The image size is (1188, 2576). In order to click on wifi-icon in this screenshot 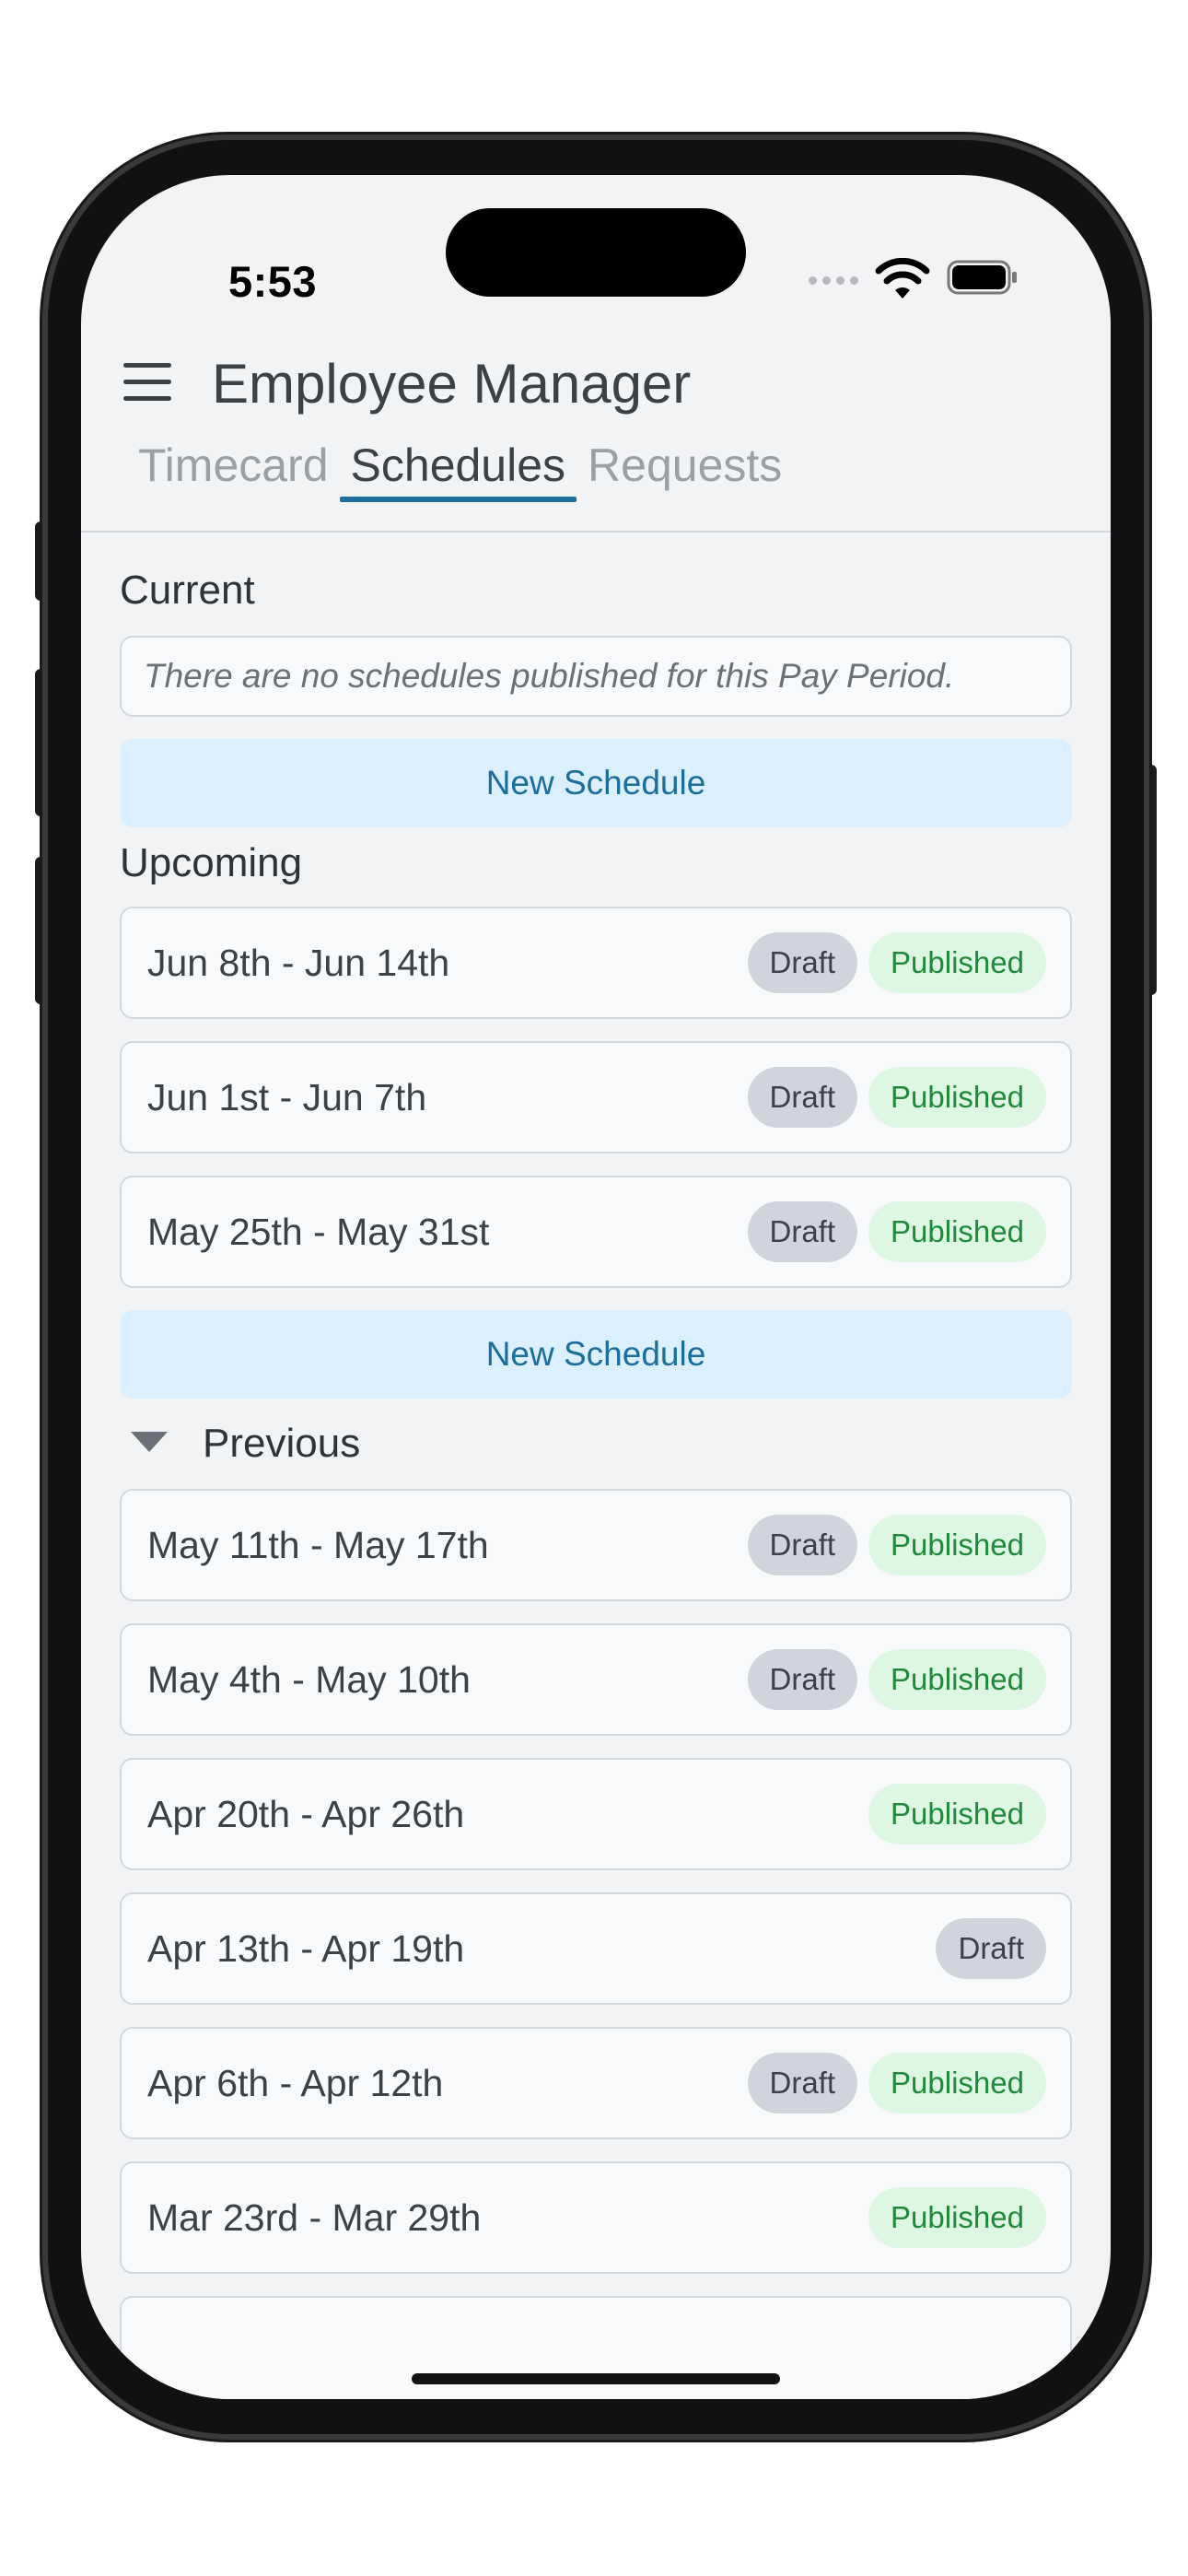, I will do `click(903, 278)`.